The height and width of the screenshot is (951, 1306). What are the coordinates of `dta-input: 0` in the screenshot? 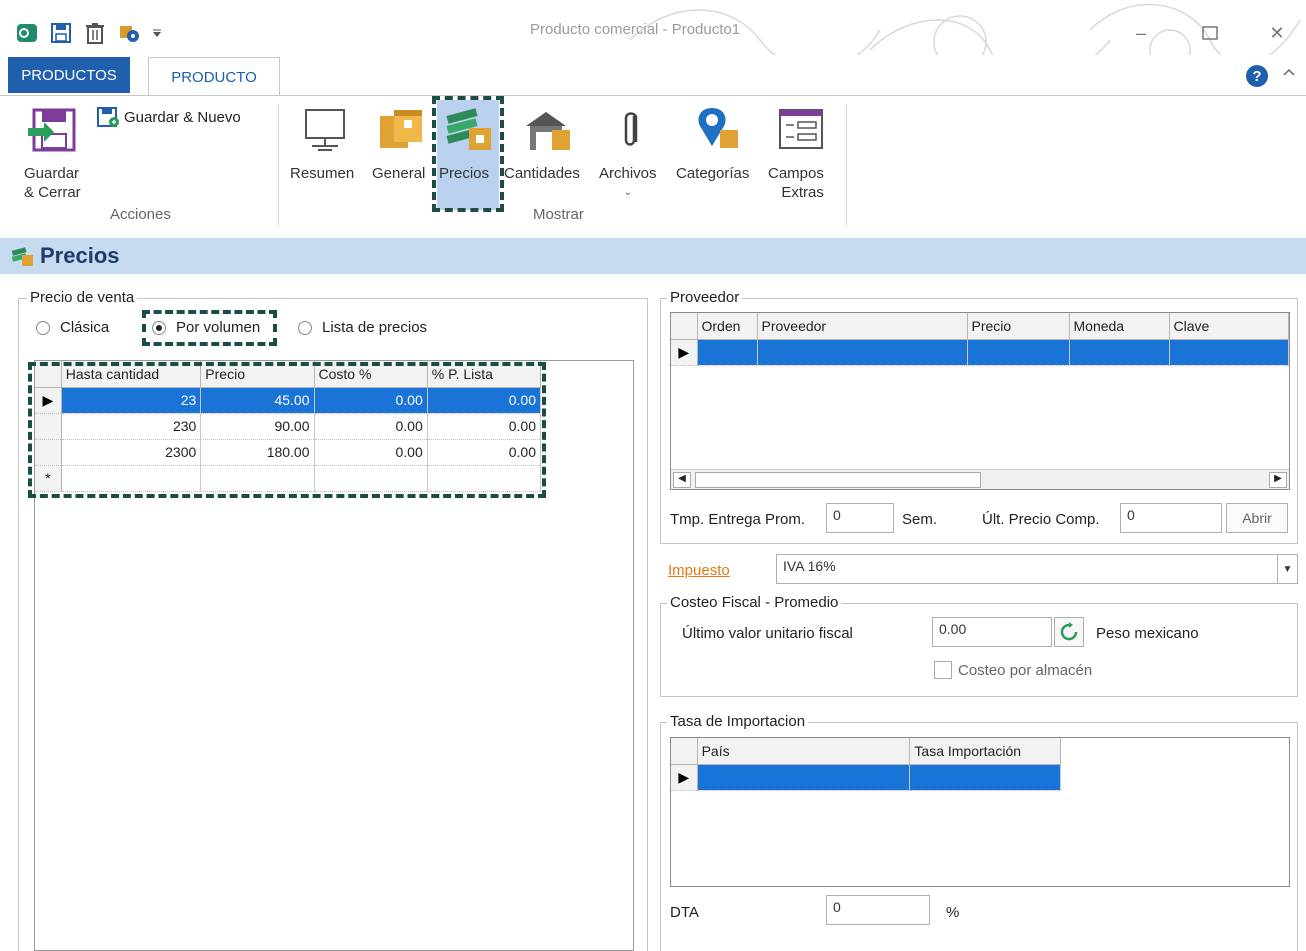 It's located at (878, 910).